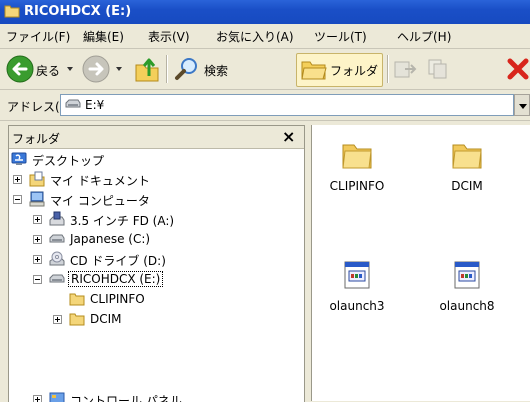  I want to click on my-computer-icon, so click(37, 199).